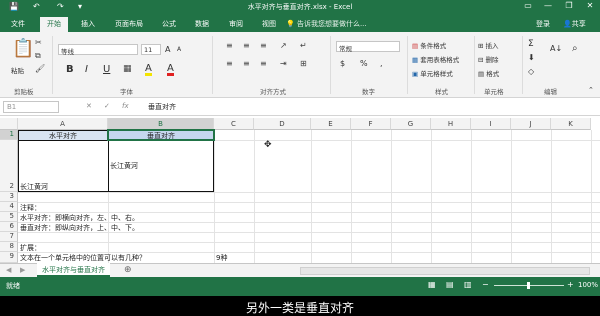 Image resolution: width=600 pixels, height=316 pixels. I want to click on zoom-level: 100%, so click(588, 285).